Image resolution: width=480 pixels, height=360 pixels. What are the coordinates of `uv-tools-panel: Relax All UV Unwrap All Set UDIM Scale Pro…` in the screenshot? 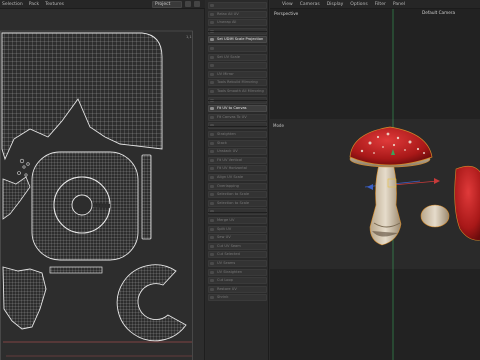 It's located at (237, 180).